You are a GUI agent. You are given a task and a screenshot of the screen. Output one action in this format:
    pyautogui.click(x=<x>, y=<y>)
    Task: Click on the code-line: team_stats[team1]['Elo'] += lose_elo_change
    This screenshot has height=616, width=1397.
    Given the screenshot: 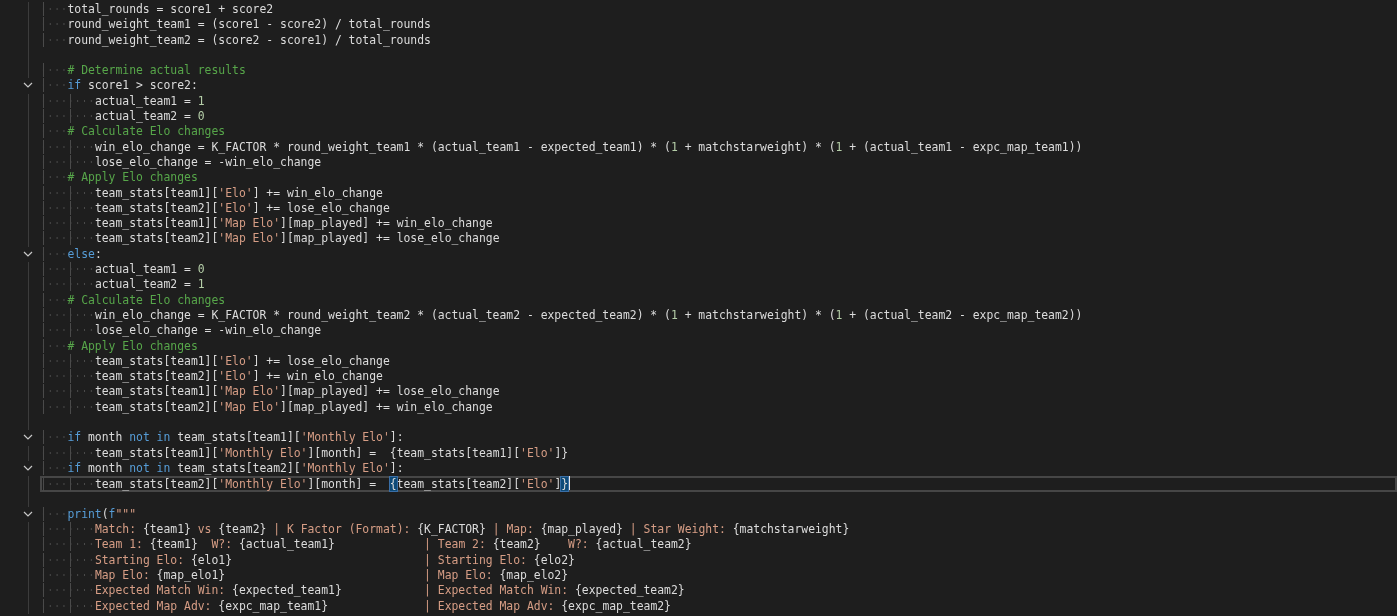 What is the action you would take?
    pyautogui.click(x=215, y=361)
    